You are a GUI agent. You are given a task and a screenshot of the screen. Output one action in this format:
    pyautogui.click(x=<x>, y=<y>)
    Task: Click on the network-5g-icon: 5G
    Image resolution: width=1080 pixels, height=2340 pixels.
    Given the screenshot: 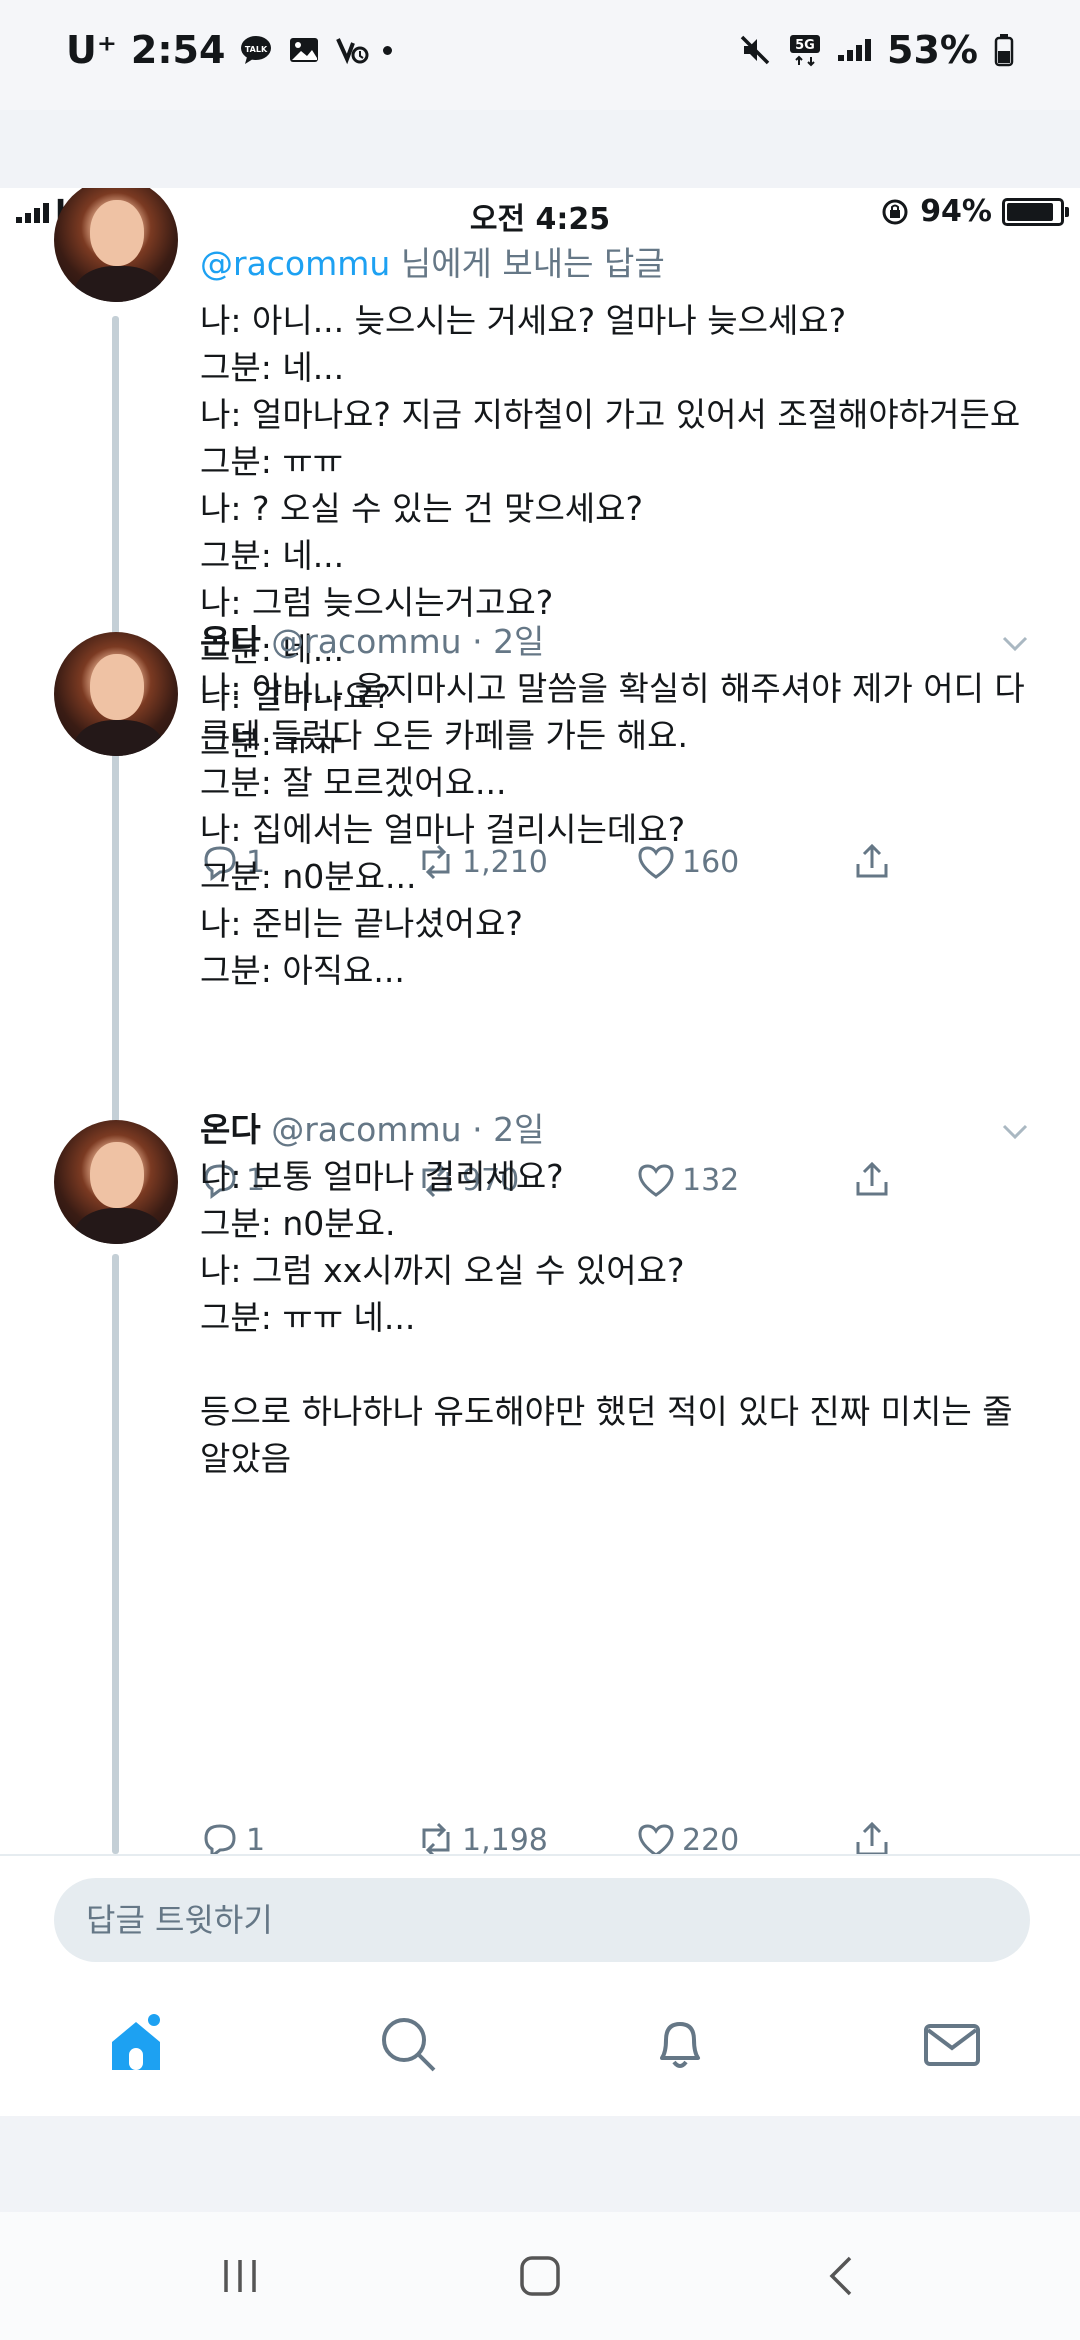 What is the action you would take?
    pyautogui.click(x=805, y=51)
    